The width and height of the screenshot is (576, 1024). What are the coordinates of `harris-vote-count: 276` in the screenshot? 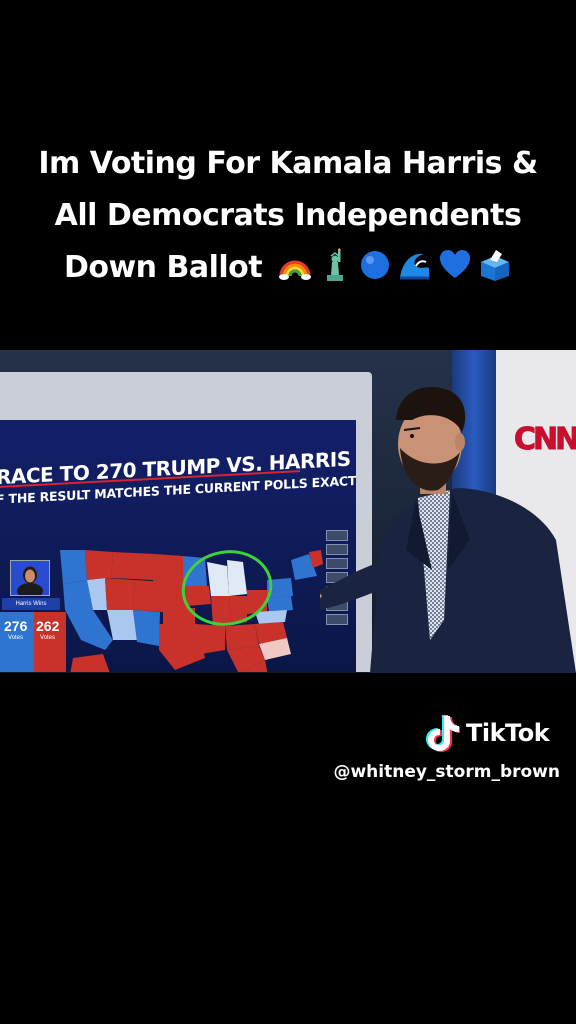 It's located at (16, 626).